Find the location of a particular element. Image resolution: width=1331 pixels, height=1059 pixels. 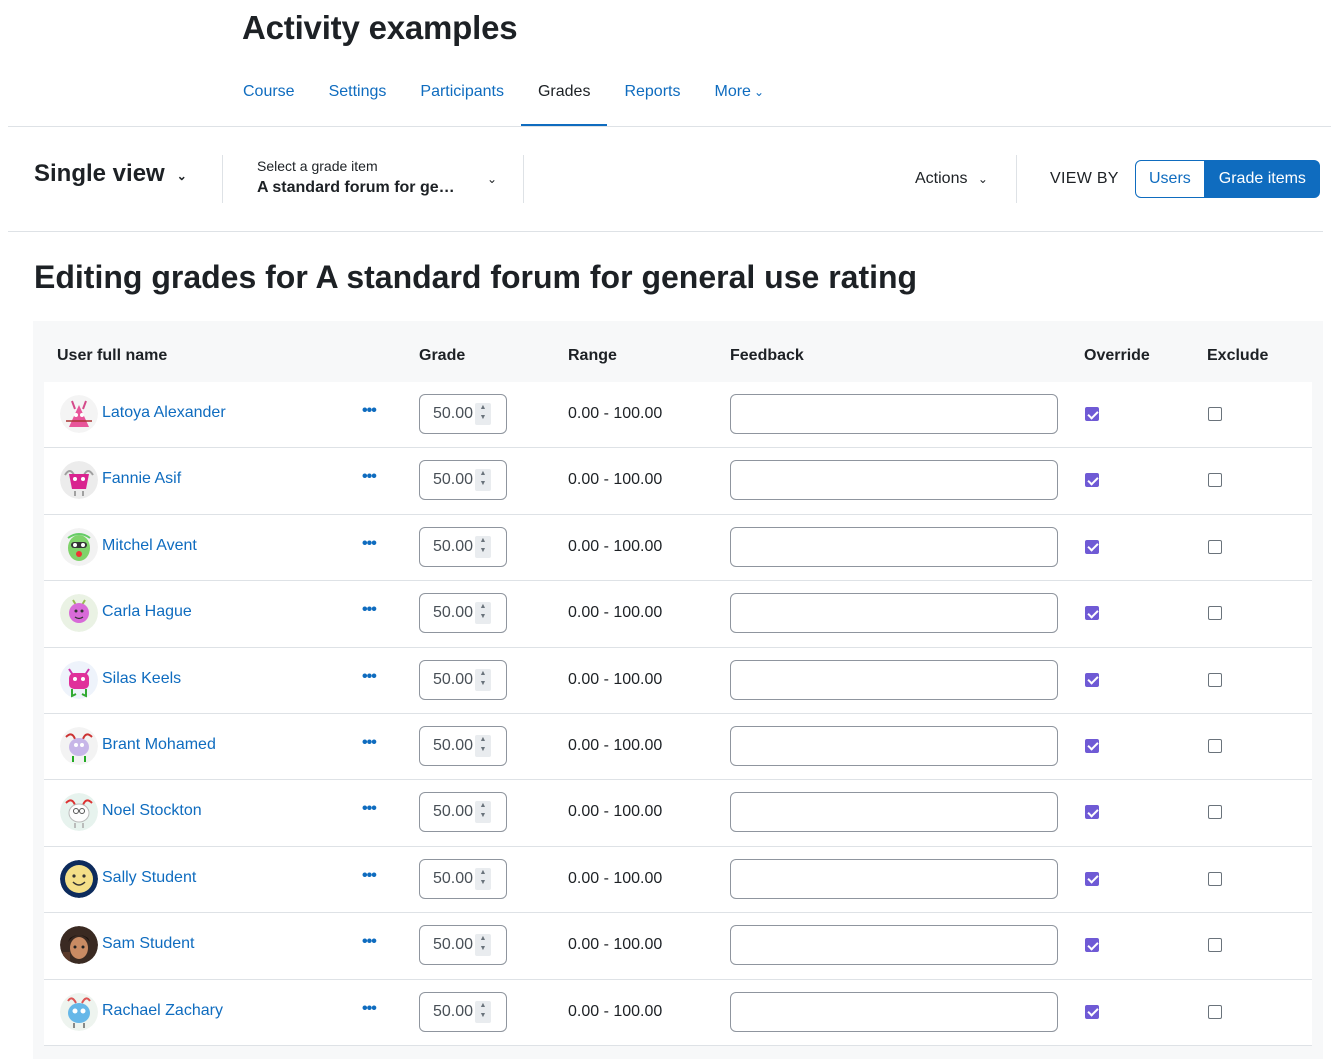

actions-label: Actions is located at coordinates (941, 178).